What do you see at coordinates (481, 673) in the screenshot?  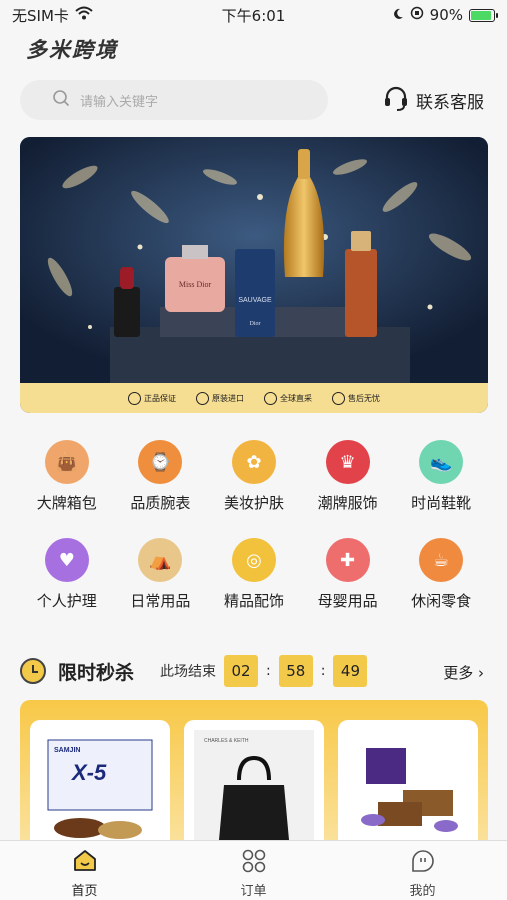 I see `chevron-right-icon: ›` at bounding box center [481, 673].